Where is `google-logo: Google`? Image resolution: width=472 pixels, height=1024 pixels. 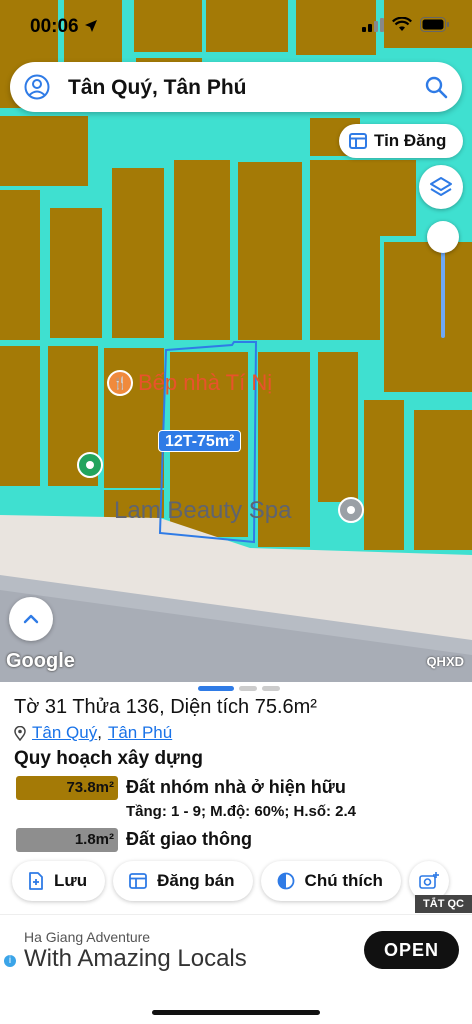 google-logo: Google is located at coordinates (40, 661).